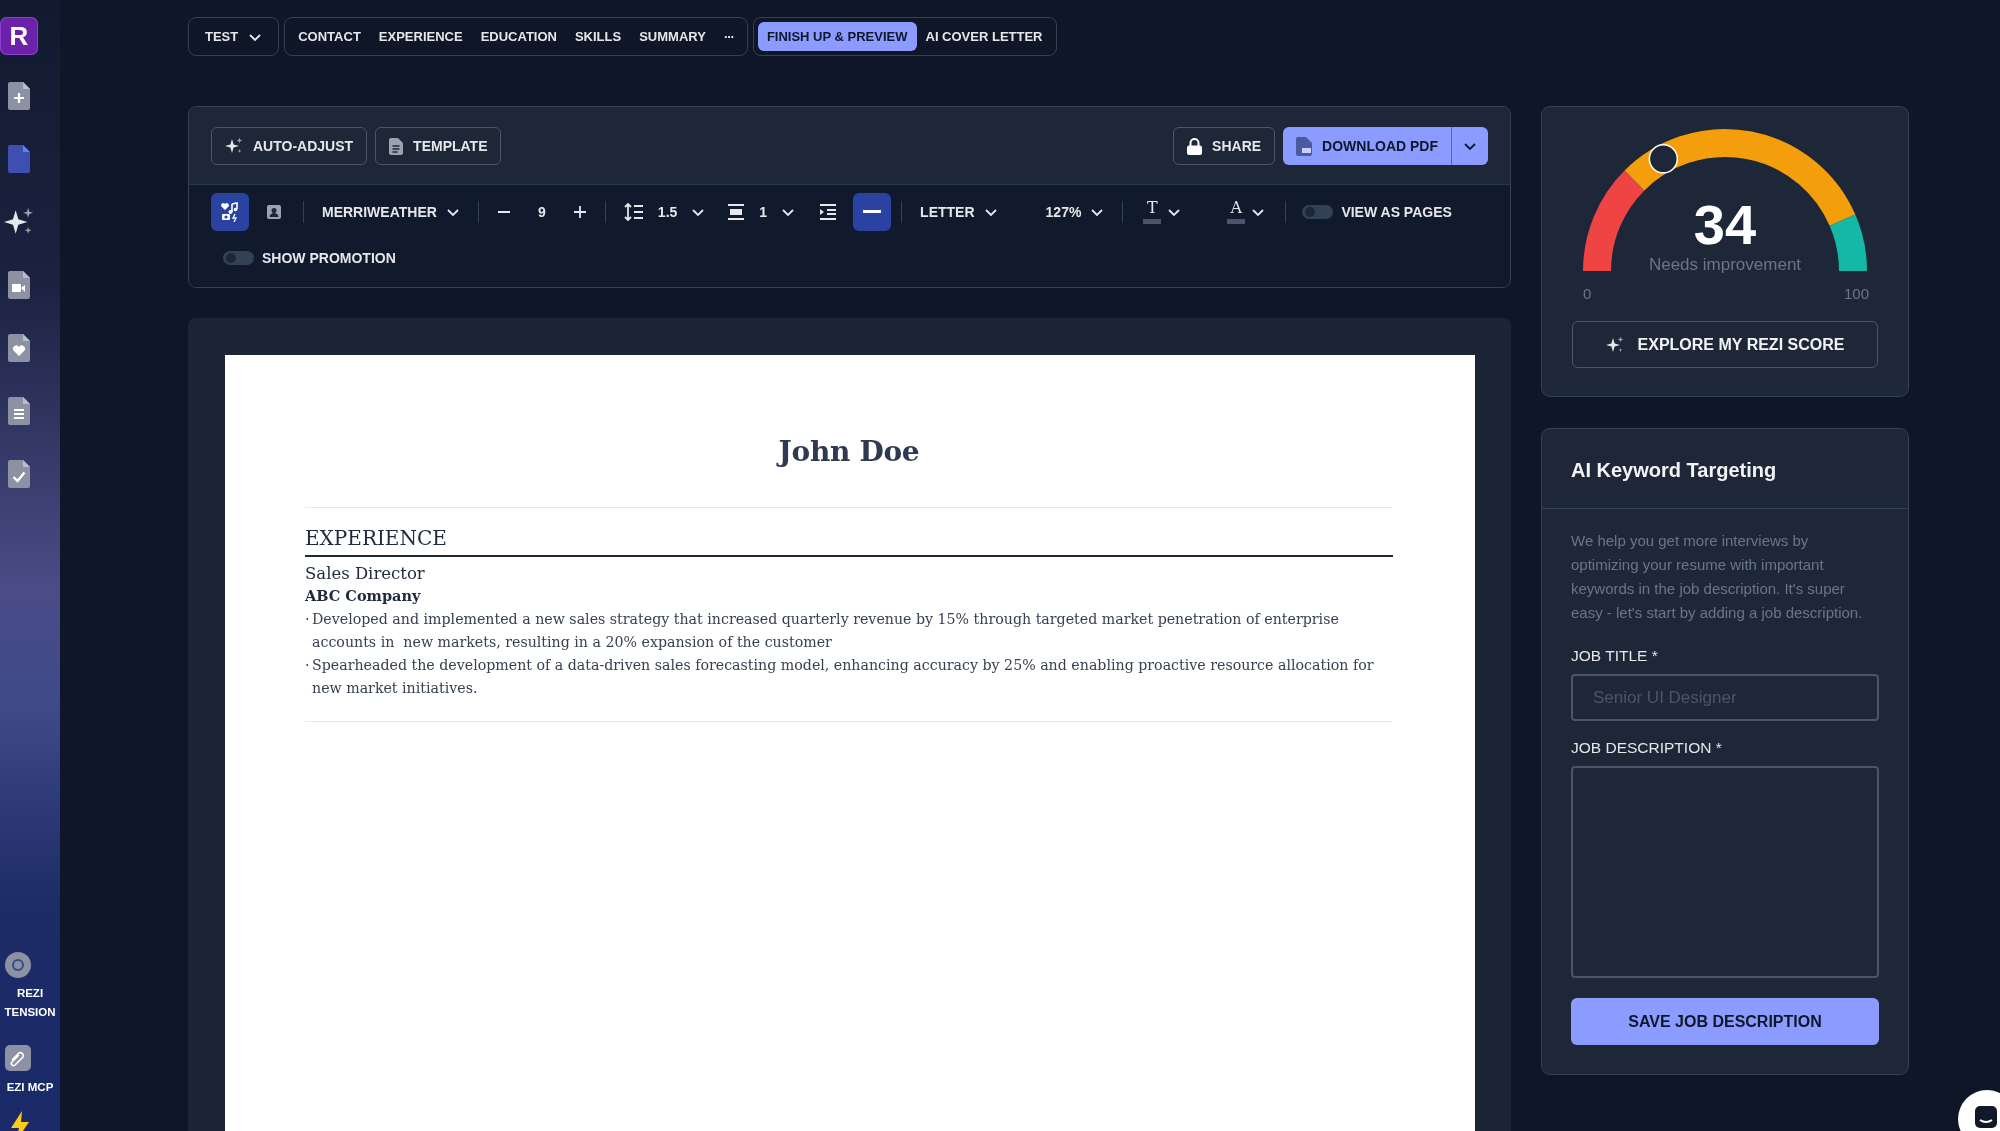  I want to click on font-size-value: 9, so click(541, 212).